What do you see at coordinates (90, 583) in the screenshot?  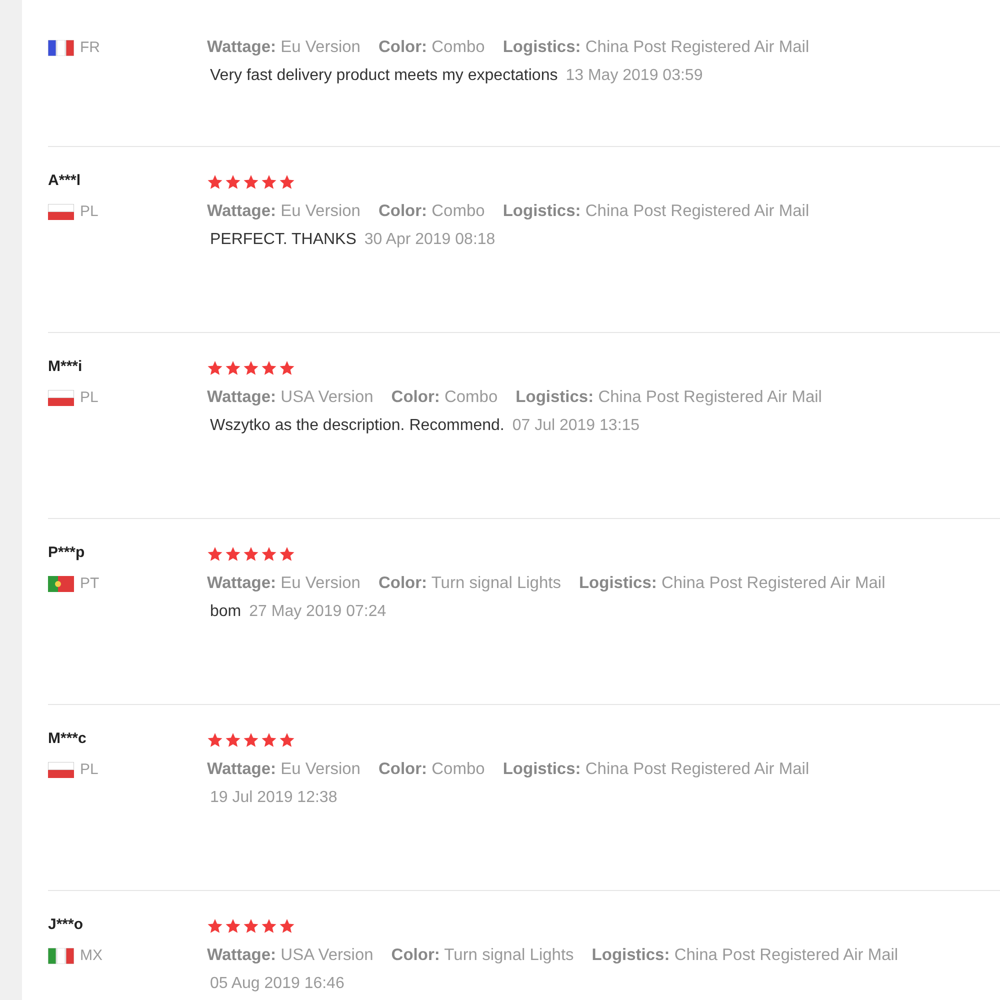 I see `country-code: PT` at bounding box center [90, 583].